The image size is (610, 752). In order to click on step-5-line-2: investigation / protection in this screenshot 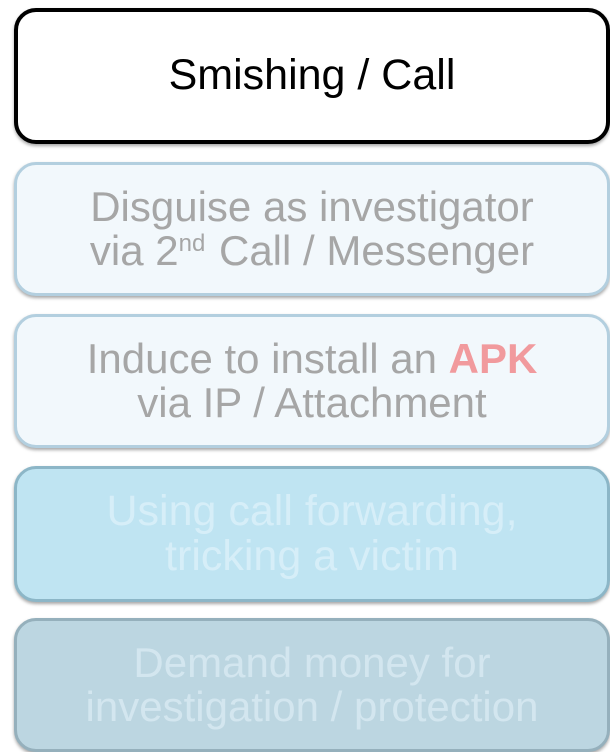, I will do `click(312, 706)`.